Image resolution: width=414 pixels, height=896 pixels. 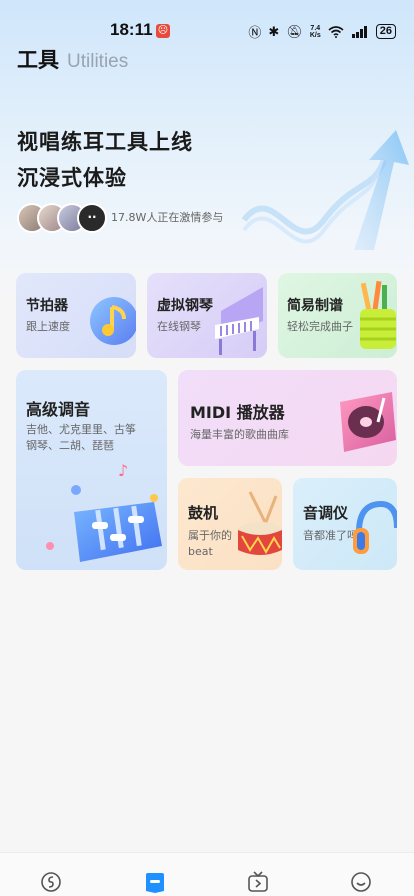 What do you see at coordinates (163, 31) in the screenshot?
I see `alert-icon: ☹` at bounding box center [163, 31].